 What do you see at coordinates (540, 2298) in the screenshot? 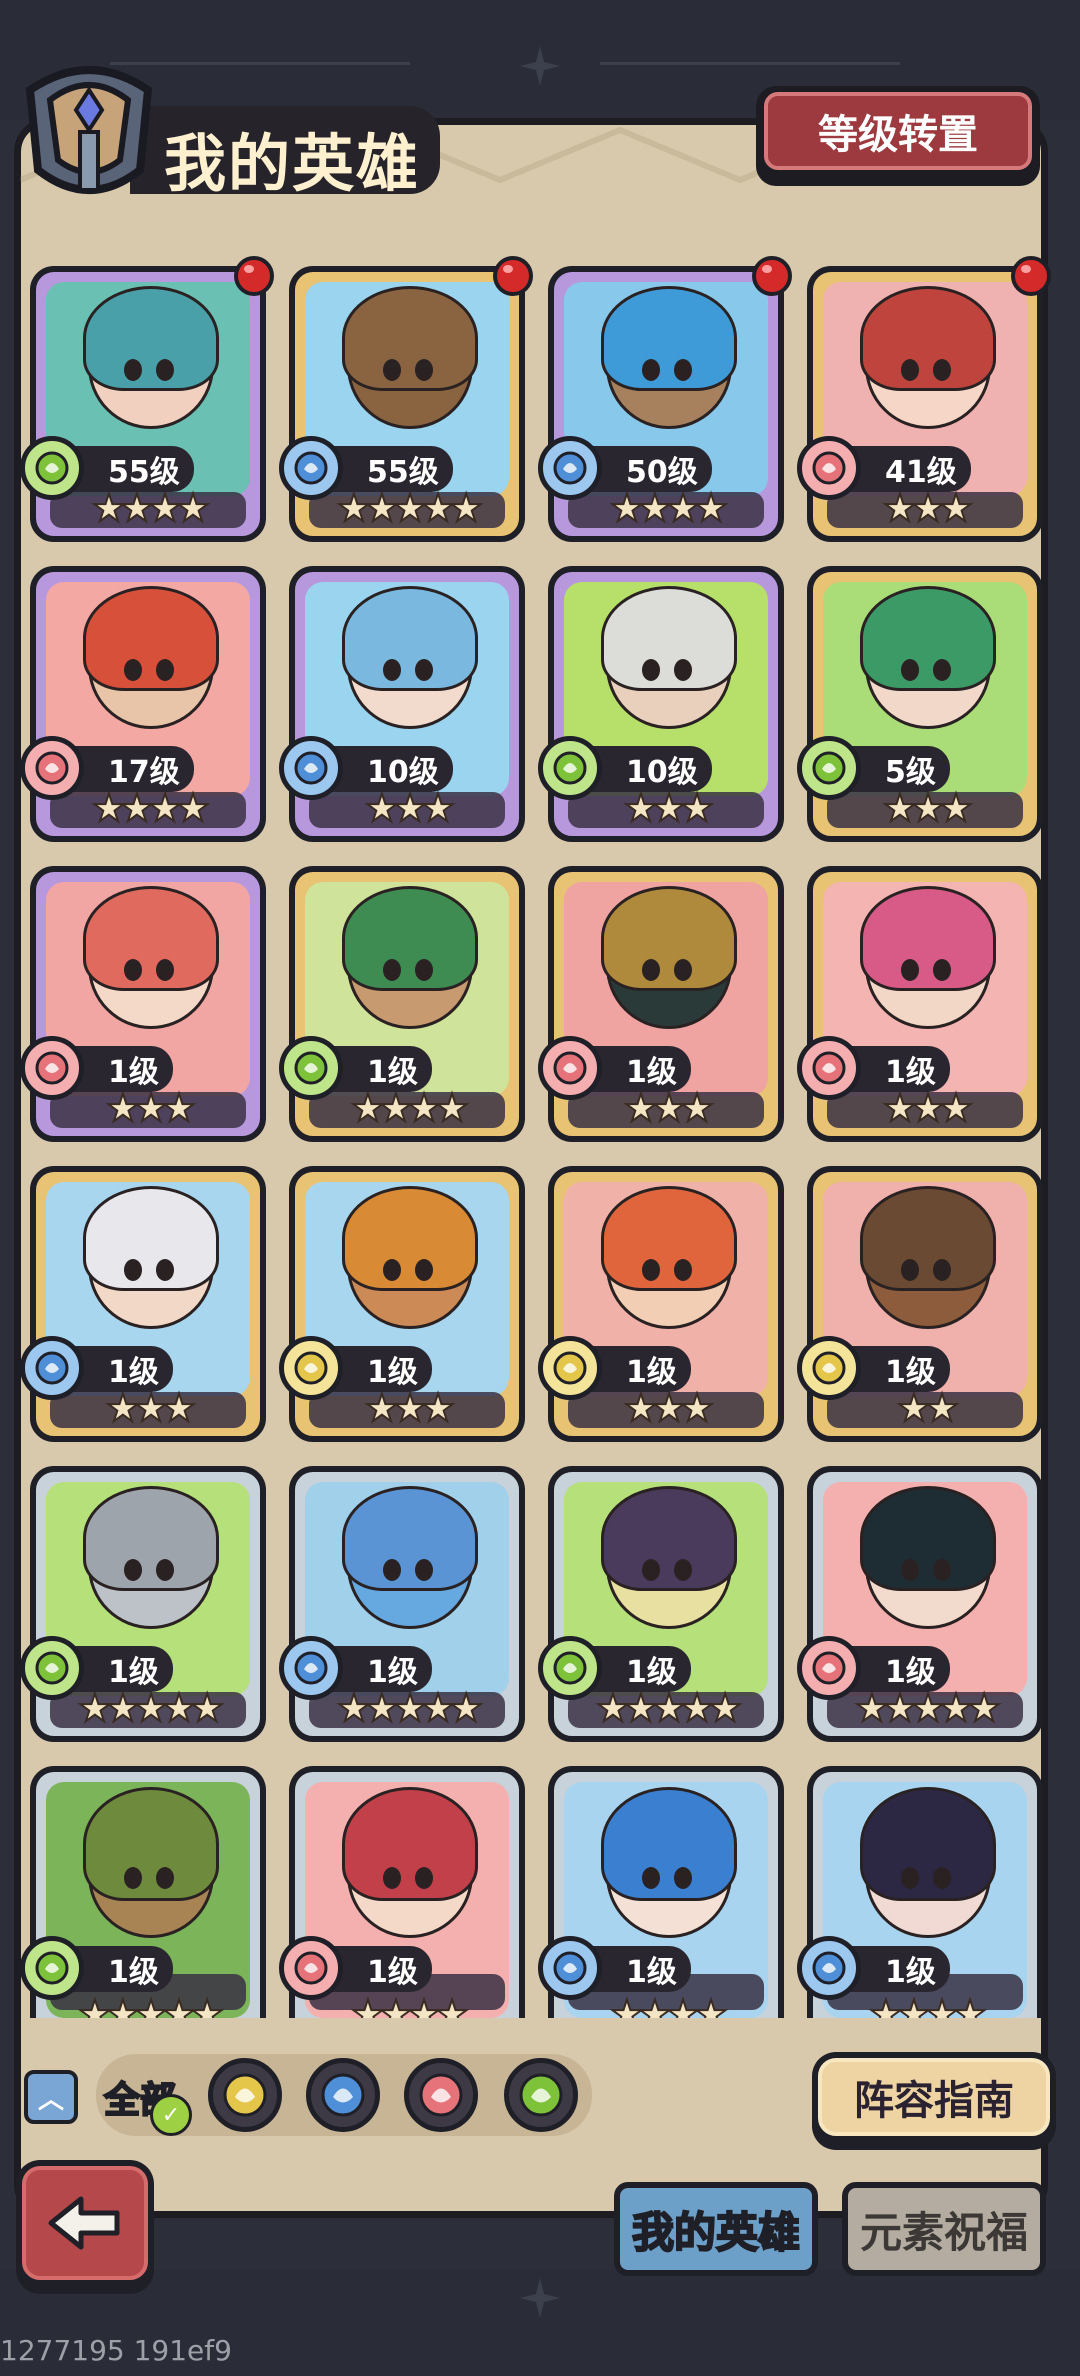
I see `sparkle-icon` at bounding box center [540, 2298].